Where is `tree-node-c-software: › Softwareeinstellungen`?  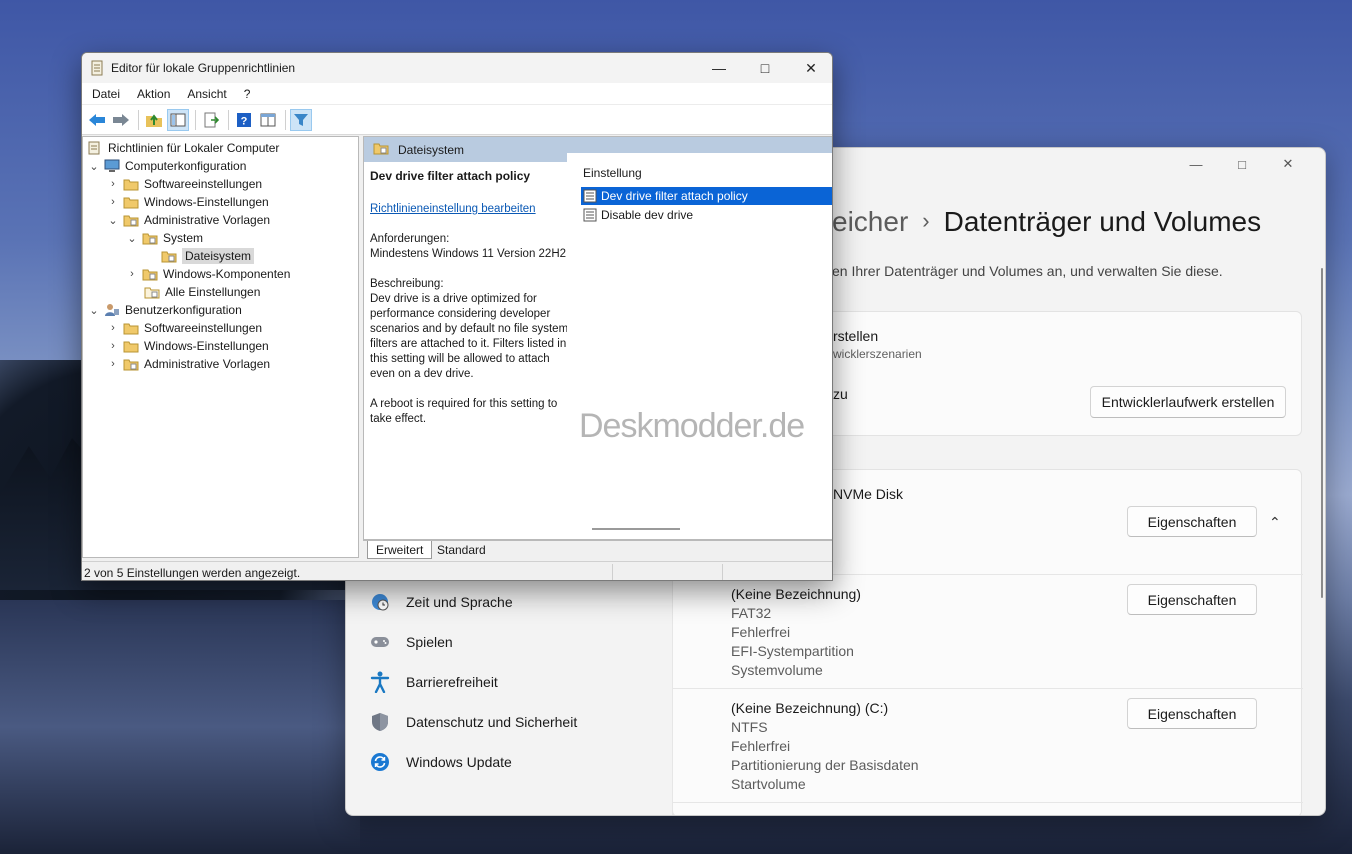
tree-node-c-software: › Softwareeinstellungen is located at coordinates (184, 184).